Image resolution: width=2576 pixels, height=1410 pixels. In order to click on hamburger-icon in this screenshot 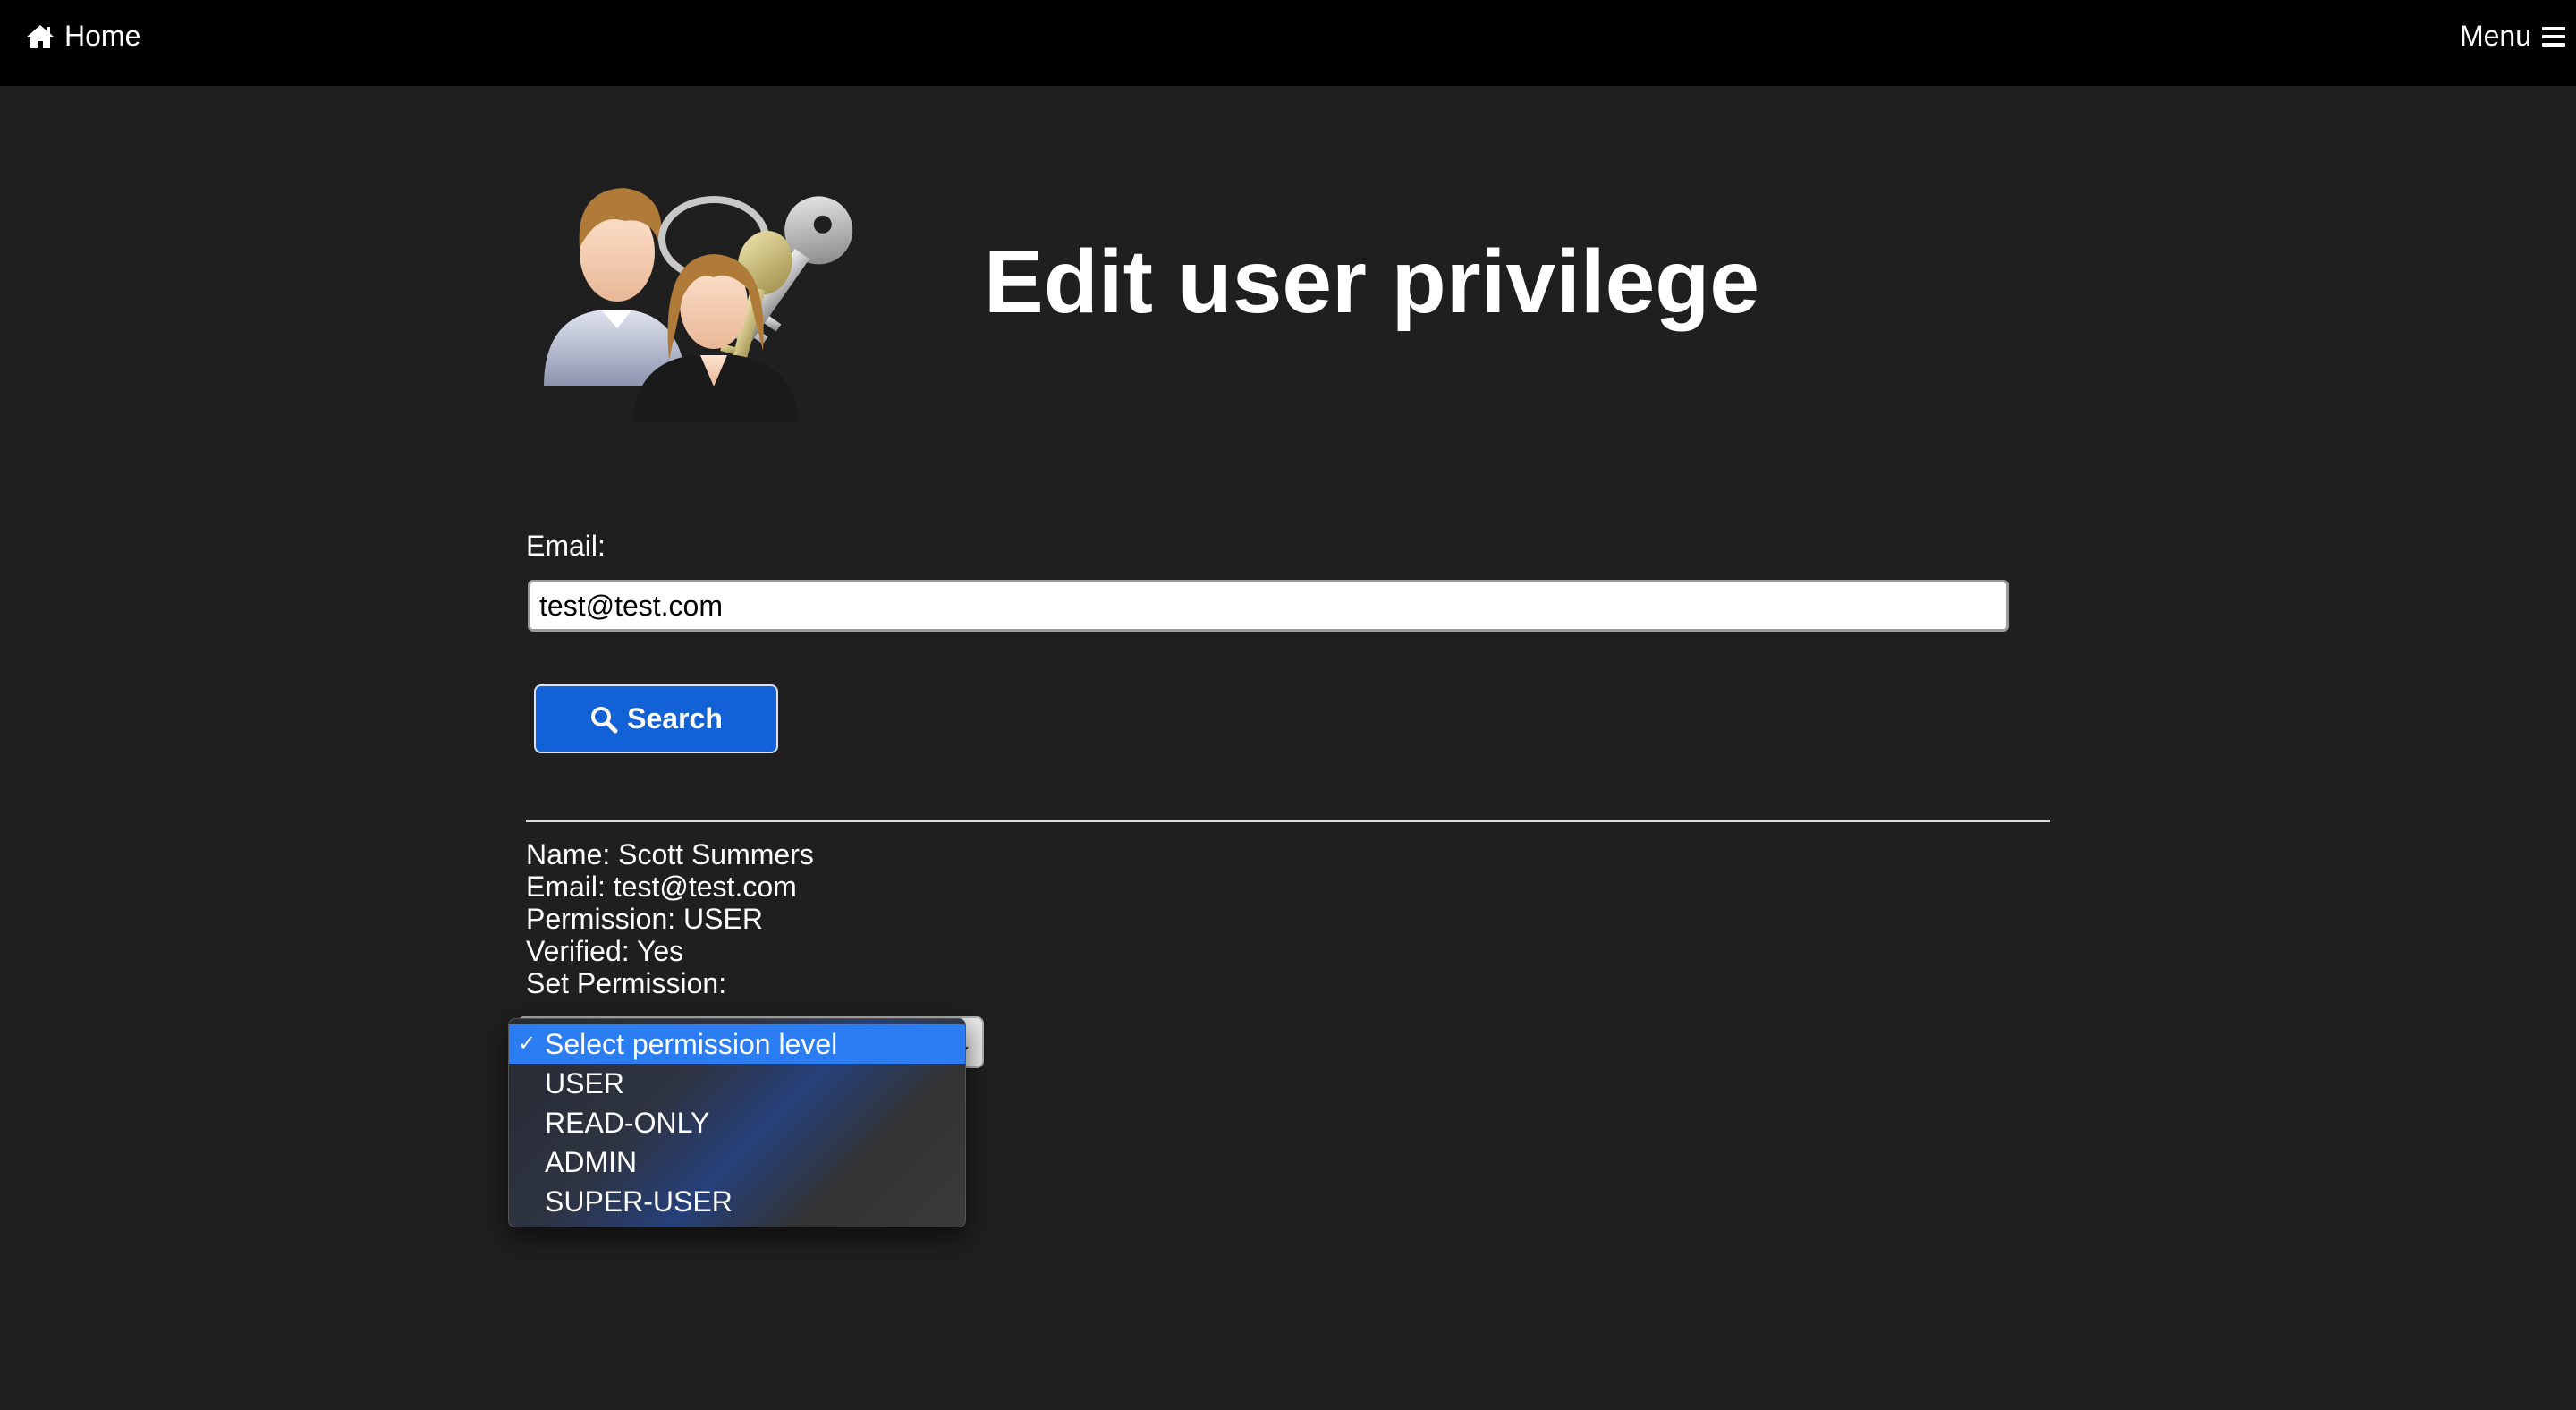, I will do `click(2553, 36)`.